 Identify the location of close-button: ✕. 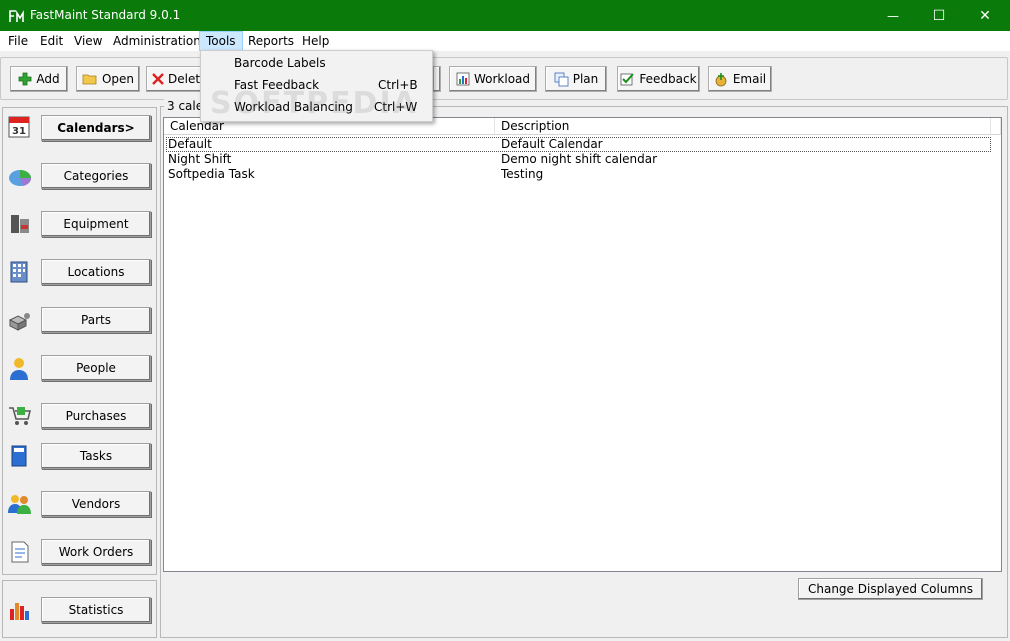
(985, 15).